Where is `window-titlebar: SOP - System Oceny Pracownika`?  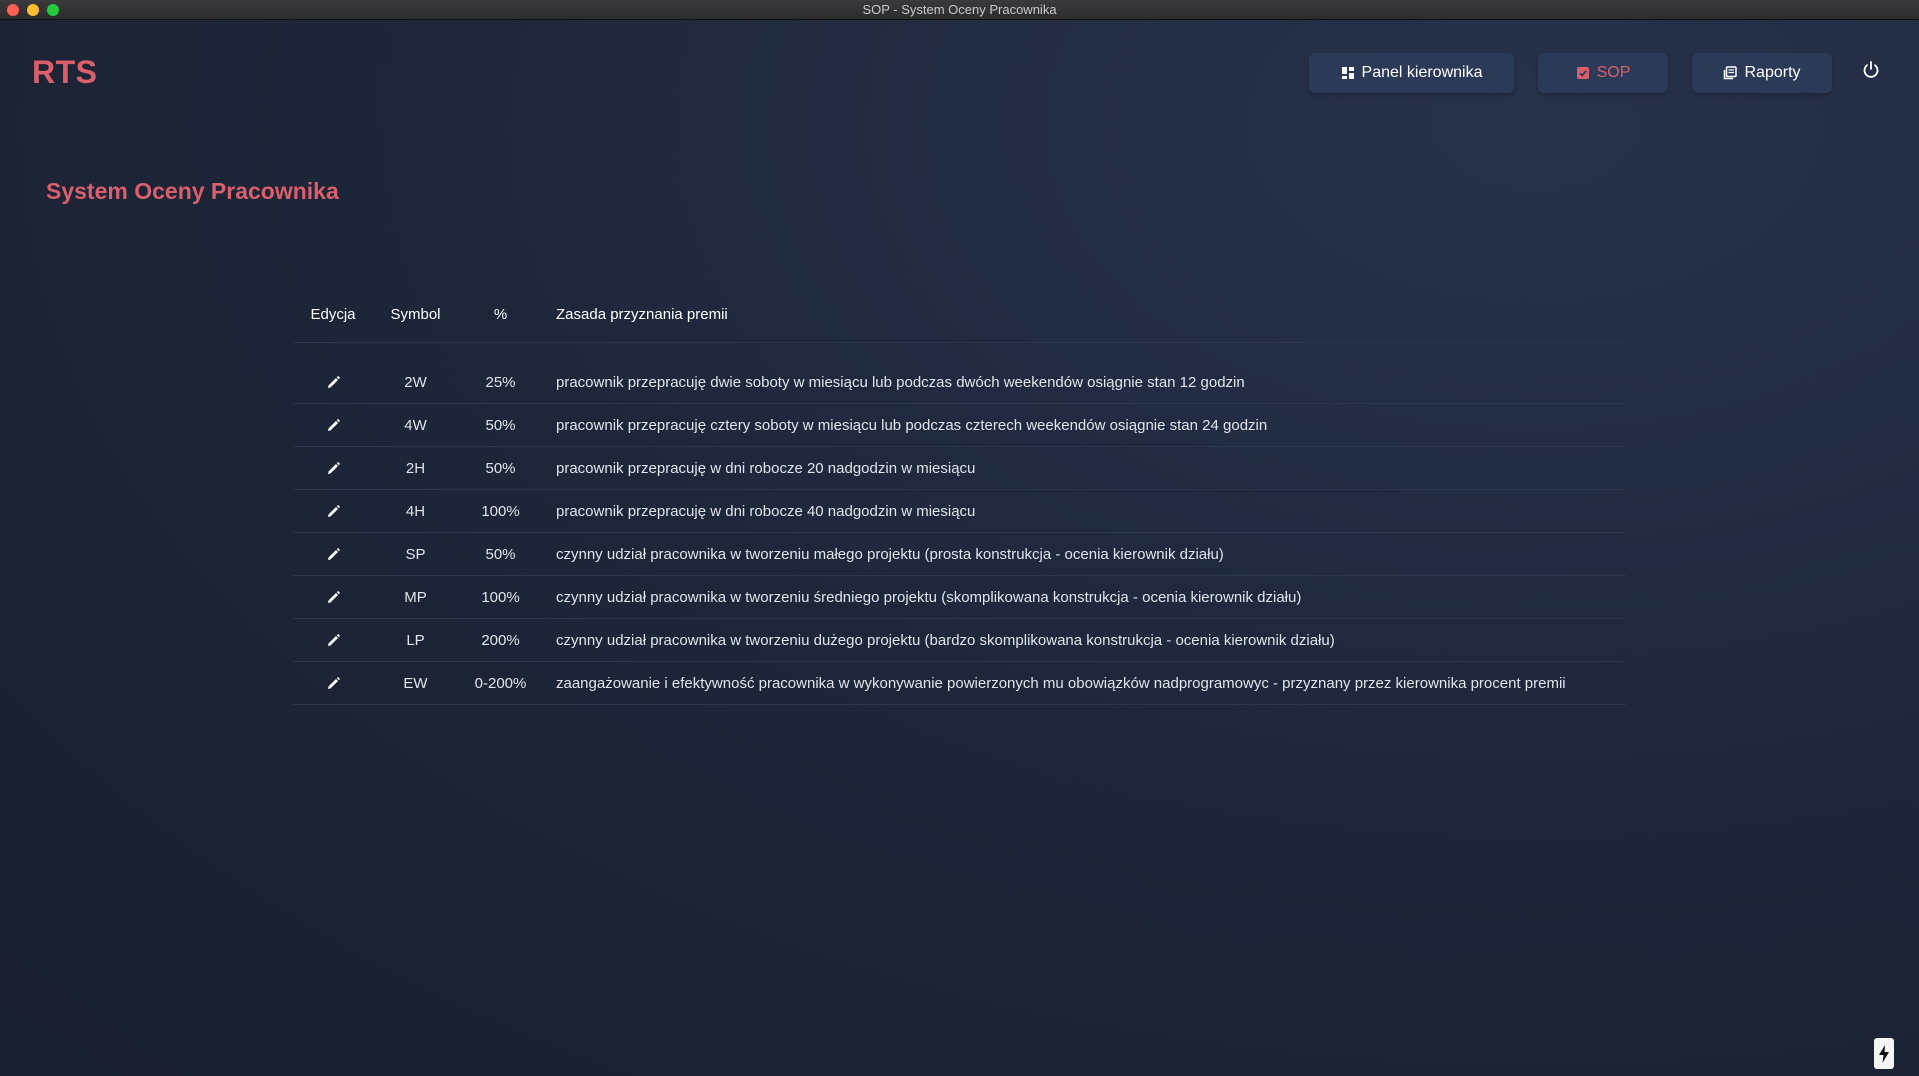 window-titlebar: SOP - System Oceny Pracownika is located at coordinates (959, 10).